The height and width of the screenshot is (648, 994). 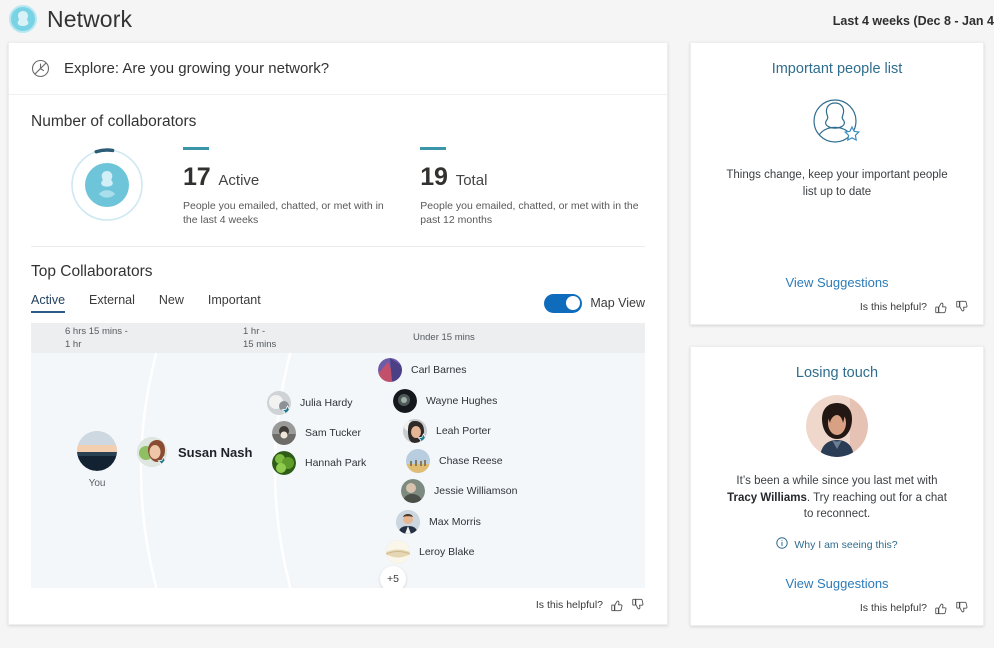 What do you see at coordinates (462, 401) in the screenshot?
I see `map-node-label: Wayne Hughes` at bounding box center [462, 401].